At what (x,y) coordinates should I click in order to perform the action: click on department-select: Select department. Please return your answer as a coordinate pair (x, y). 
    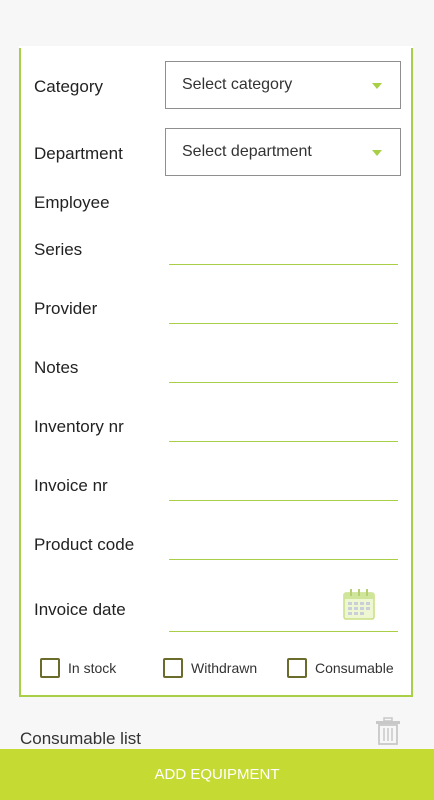
    Looking at the image, I should click on (283, 152).